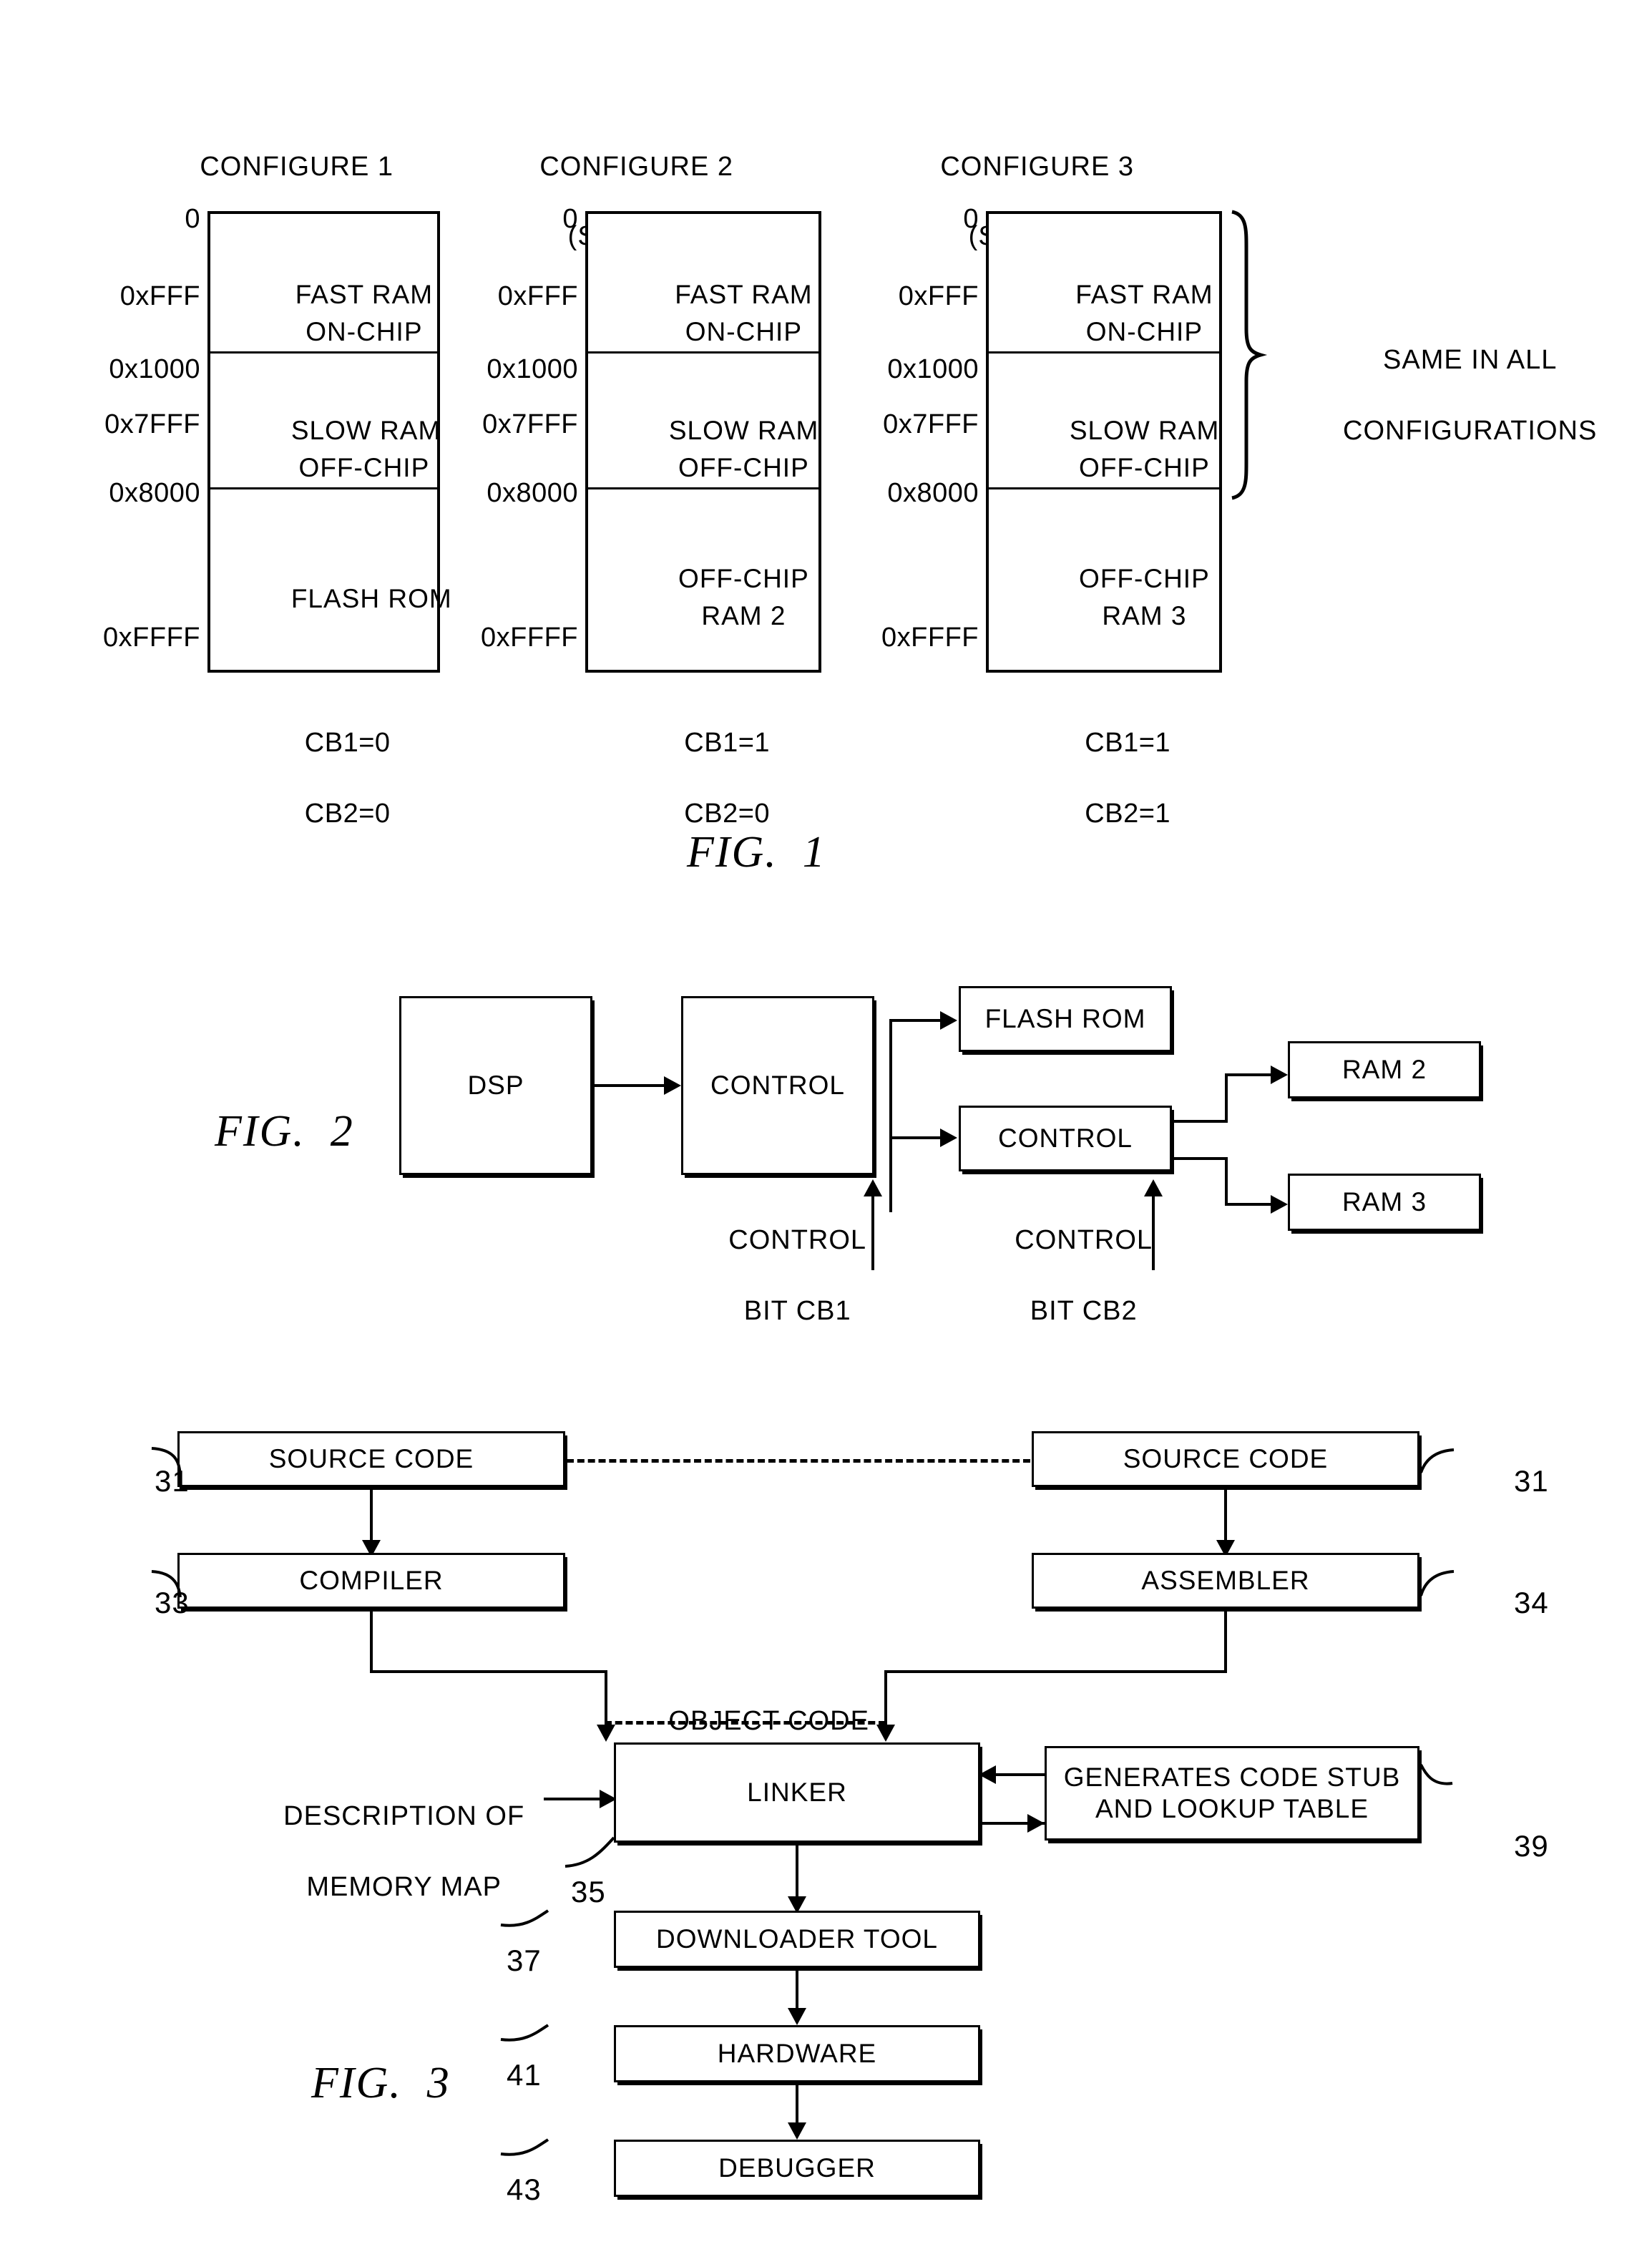 The image size is (1652, 2267). What do you see at coordinates (797, 2016) in the screenshot?
I see `fig3-arrow-downloader-to-hardware-head` at bounding box center [797, 2016].